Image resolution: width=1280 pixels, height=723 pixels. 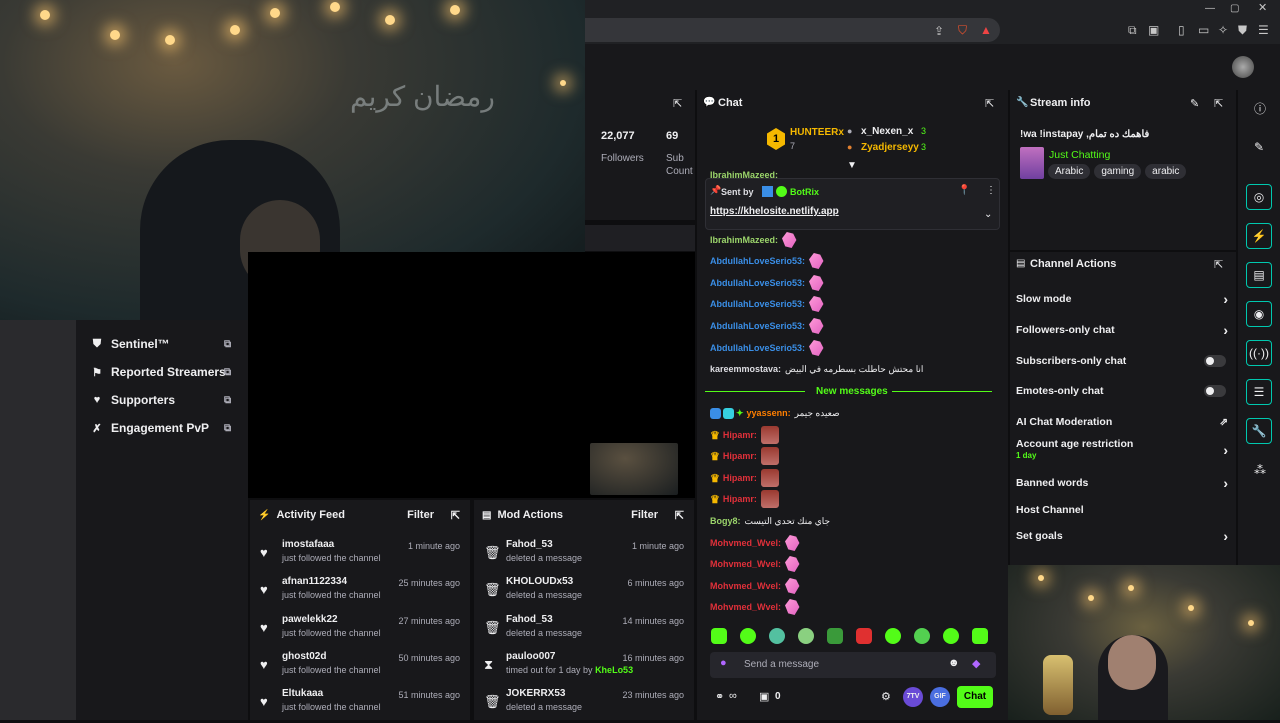 What do you see at coordinates (1259, 197) in the screenshot?
I see `rail-button-target: ◎` at bounding box center [1259, 197].